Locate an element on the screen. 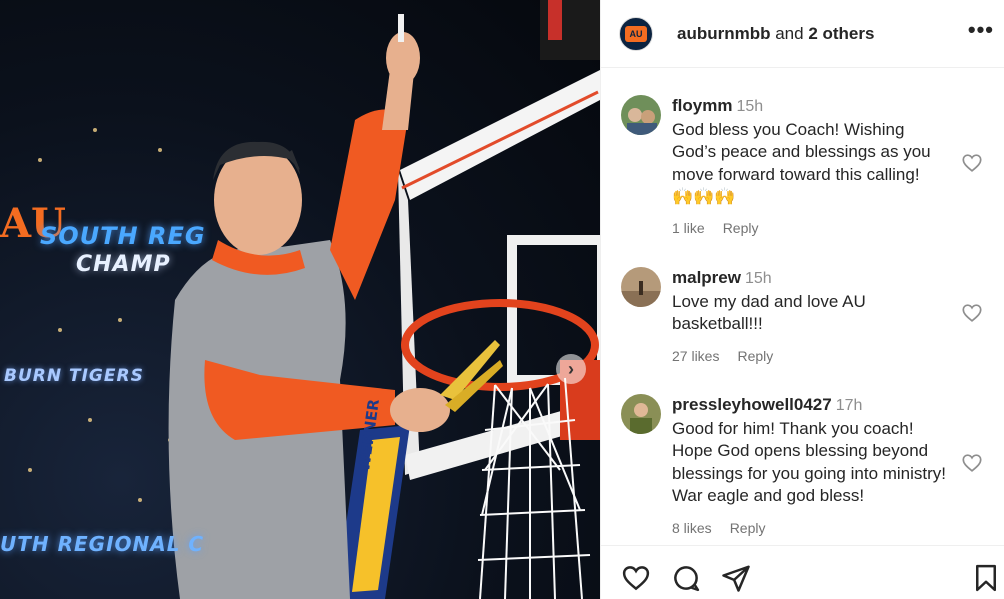 This screenshot has width=1004, height=599. comment-username: floymm is located at coordinates (702, 105).